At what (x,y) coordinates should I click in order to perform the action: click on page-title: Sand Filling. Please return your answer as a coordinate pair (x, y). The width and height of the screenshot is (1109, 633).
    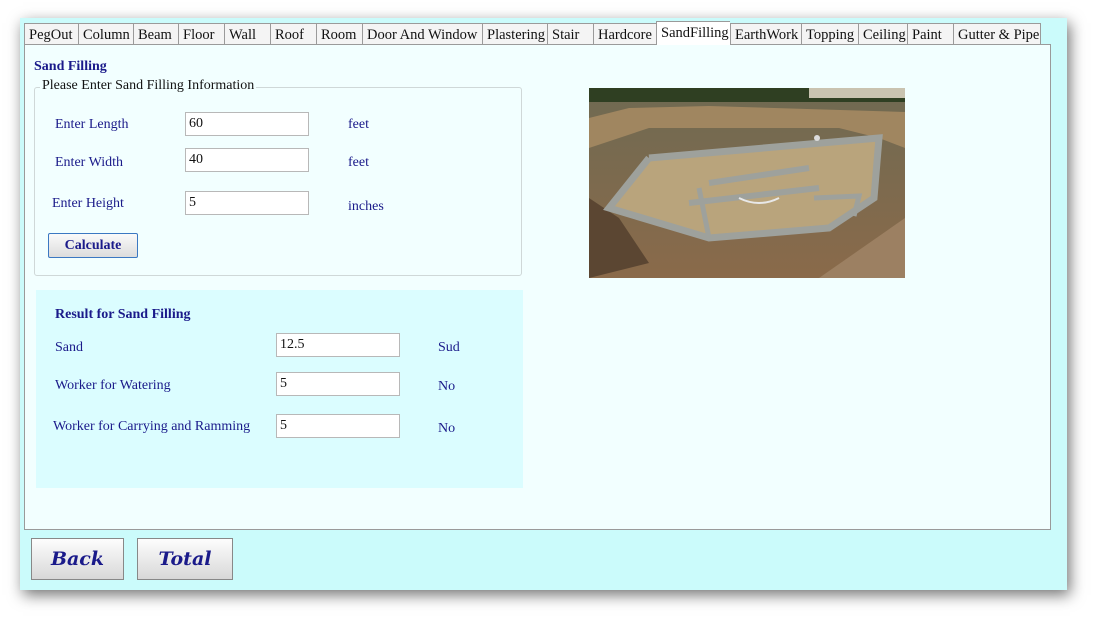
    Looking at the image, I should click on (70, 66).